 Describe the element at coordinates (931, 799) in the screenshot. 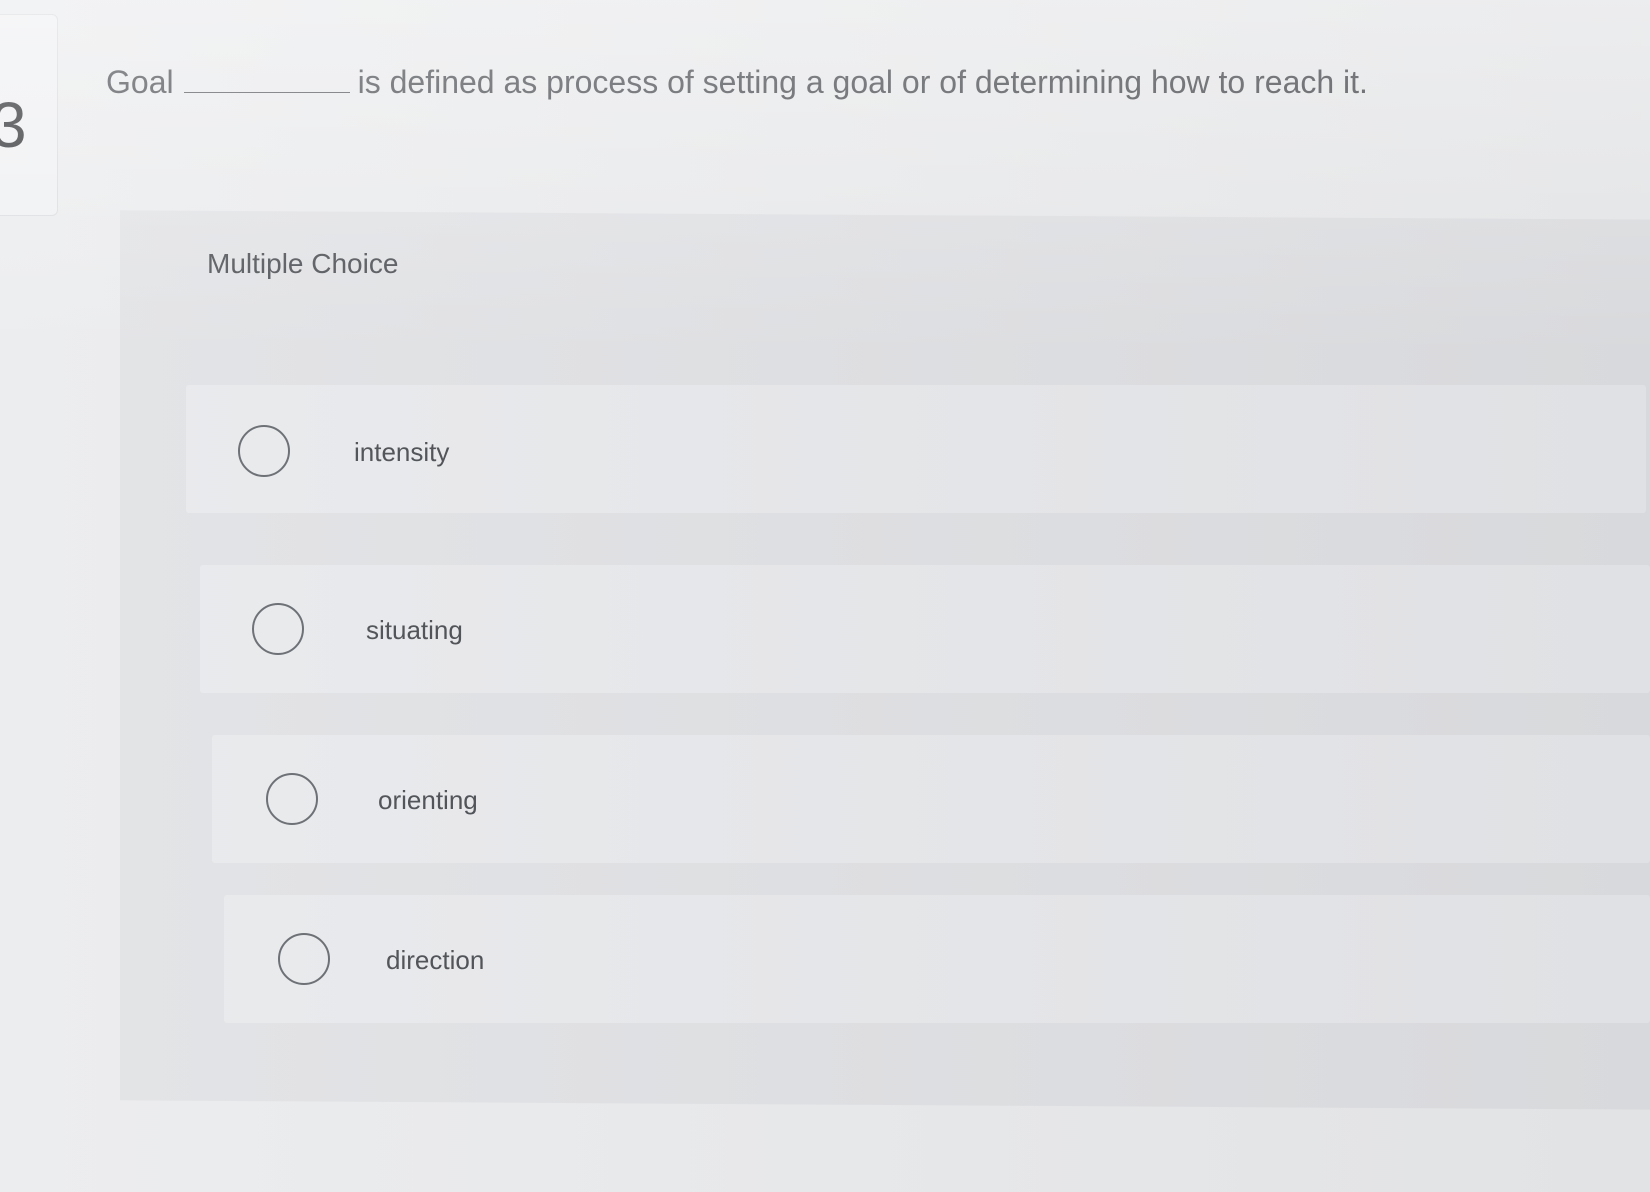

I see `option-orienting: orienting` at that location.